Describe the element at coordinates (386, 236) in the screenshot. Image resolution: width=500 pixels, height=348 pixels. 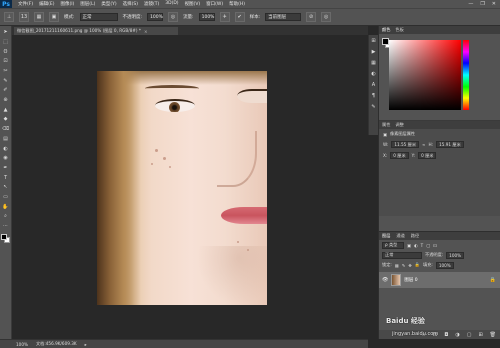
I see `tab-layers: 图层` at that location.